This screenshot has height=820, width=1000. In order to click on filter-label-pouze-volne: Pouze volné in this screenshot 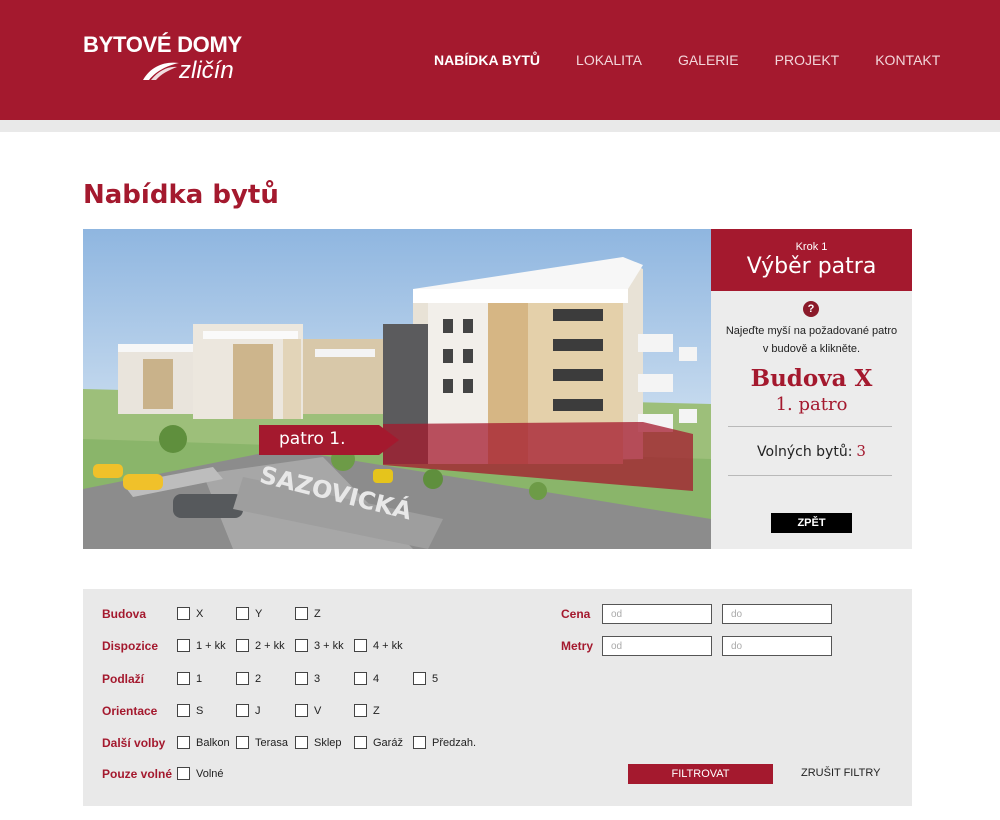, I will do `click(137, 774)`.